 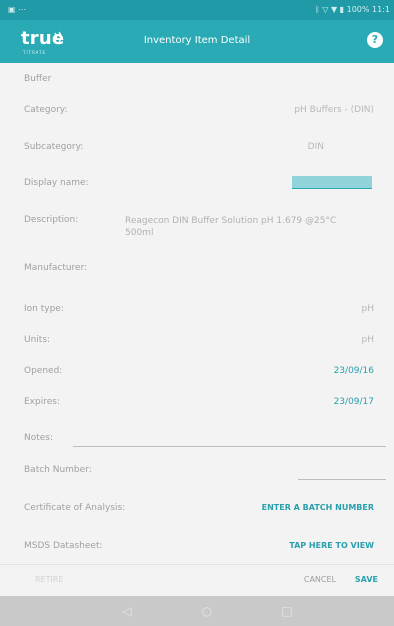 What do you see at coordinates (63, 546) in the screenshot?
I see `msds-label: MSDS Datasheet:` at bounding box center [63, 546].